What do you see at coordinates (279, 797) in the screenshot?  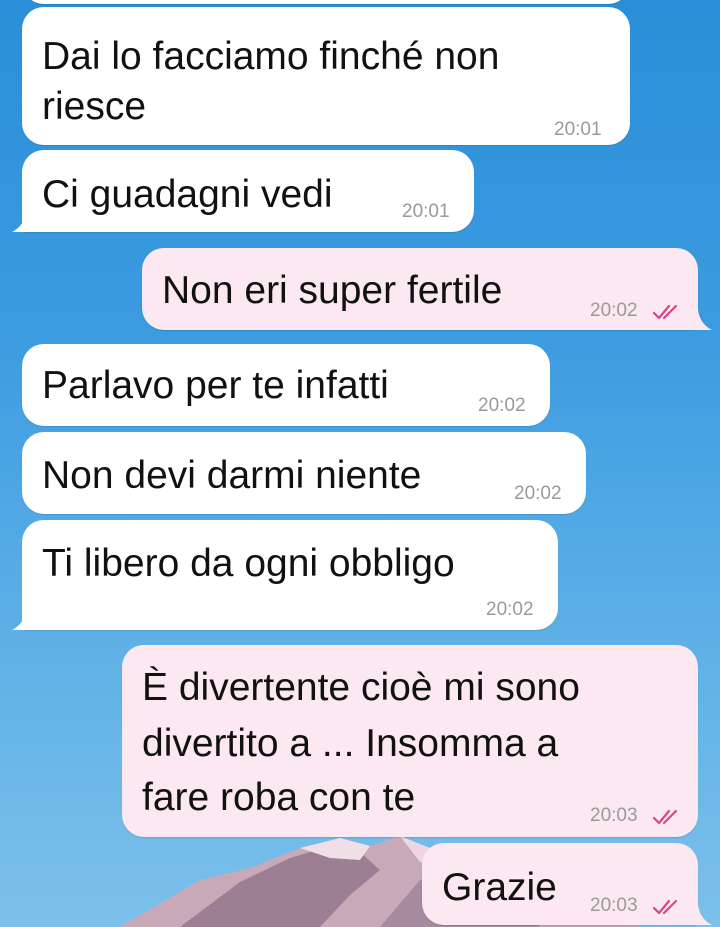 I see `message-text: fare roba con te` at bounding box center [279, 797].